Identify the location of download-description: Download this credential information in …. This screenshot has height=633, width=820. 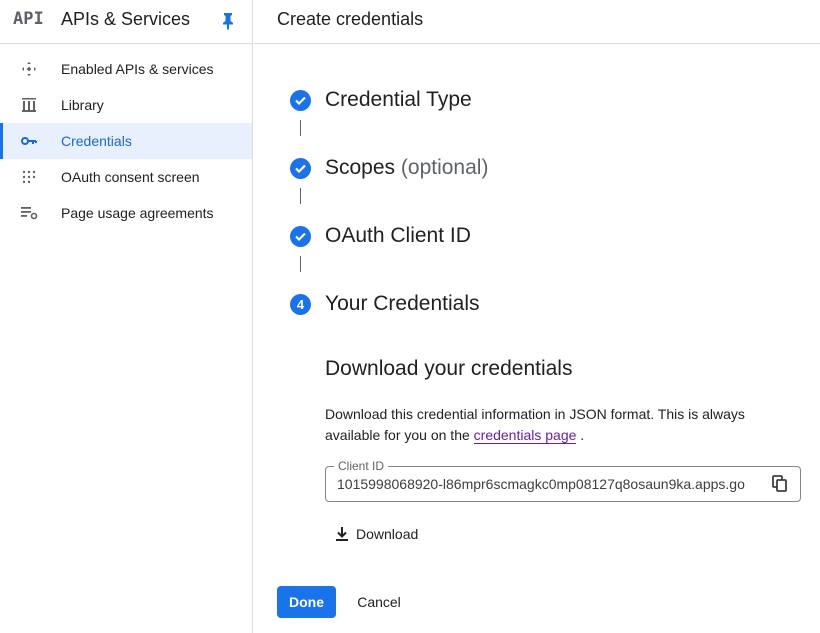
(545, 425).